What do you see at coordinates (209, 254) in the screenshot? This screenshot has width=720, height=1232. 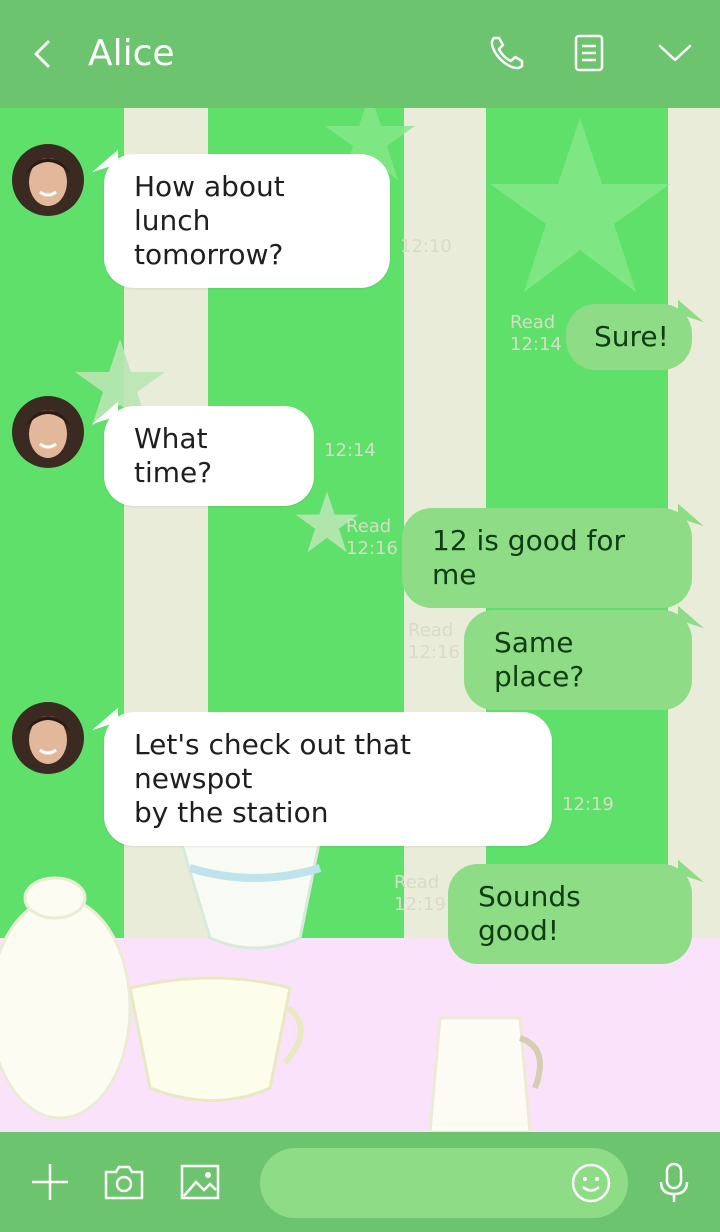 I see `message-text: tomorrow?` at bounding box center [209, 254].